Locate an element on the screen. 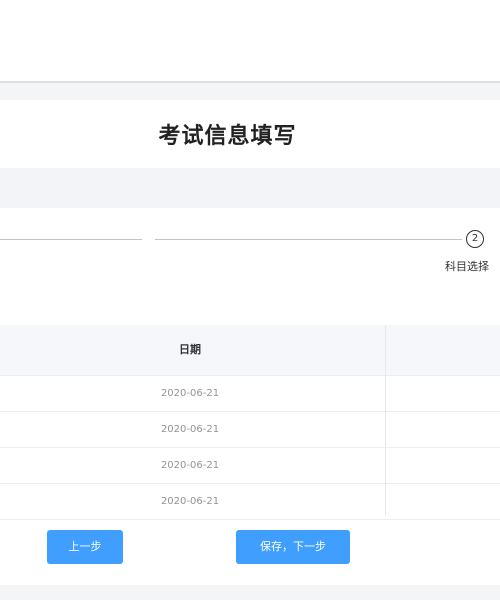 The height and width of the screenshot is (600, 500). prev-step-button: 上一步 is located at coordinates (85, 547).